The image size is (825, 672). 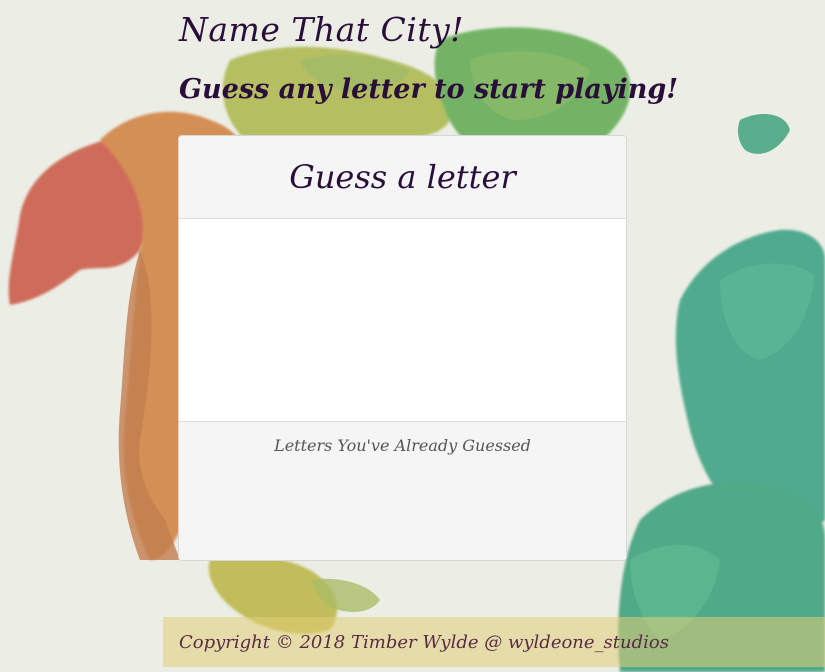 I want to click on game-instruction: Guess any letter to start playing!, so click(x=429, y=89).